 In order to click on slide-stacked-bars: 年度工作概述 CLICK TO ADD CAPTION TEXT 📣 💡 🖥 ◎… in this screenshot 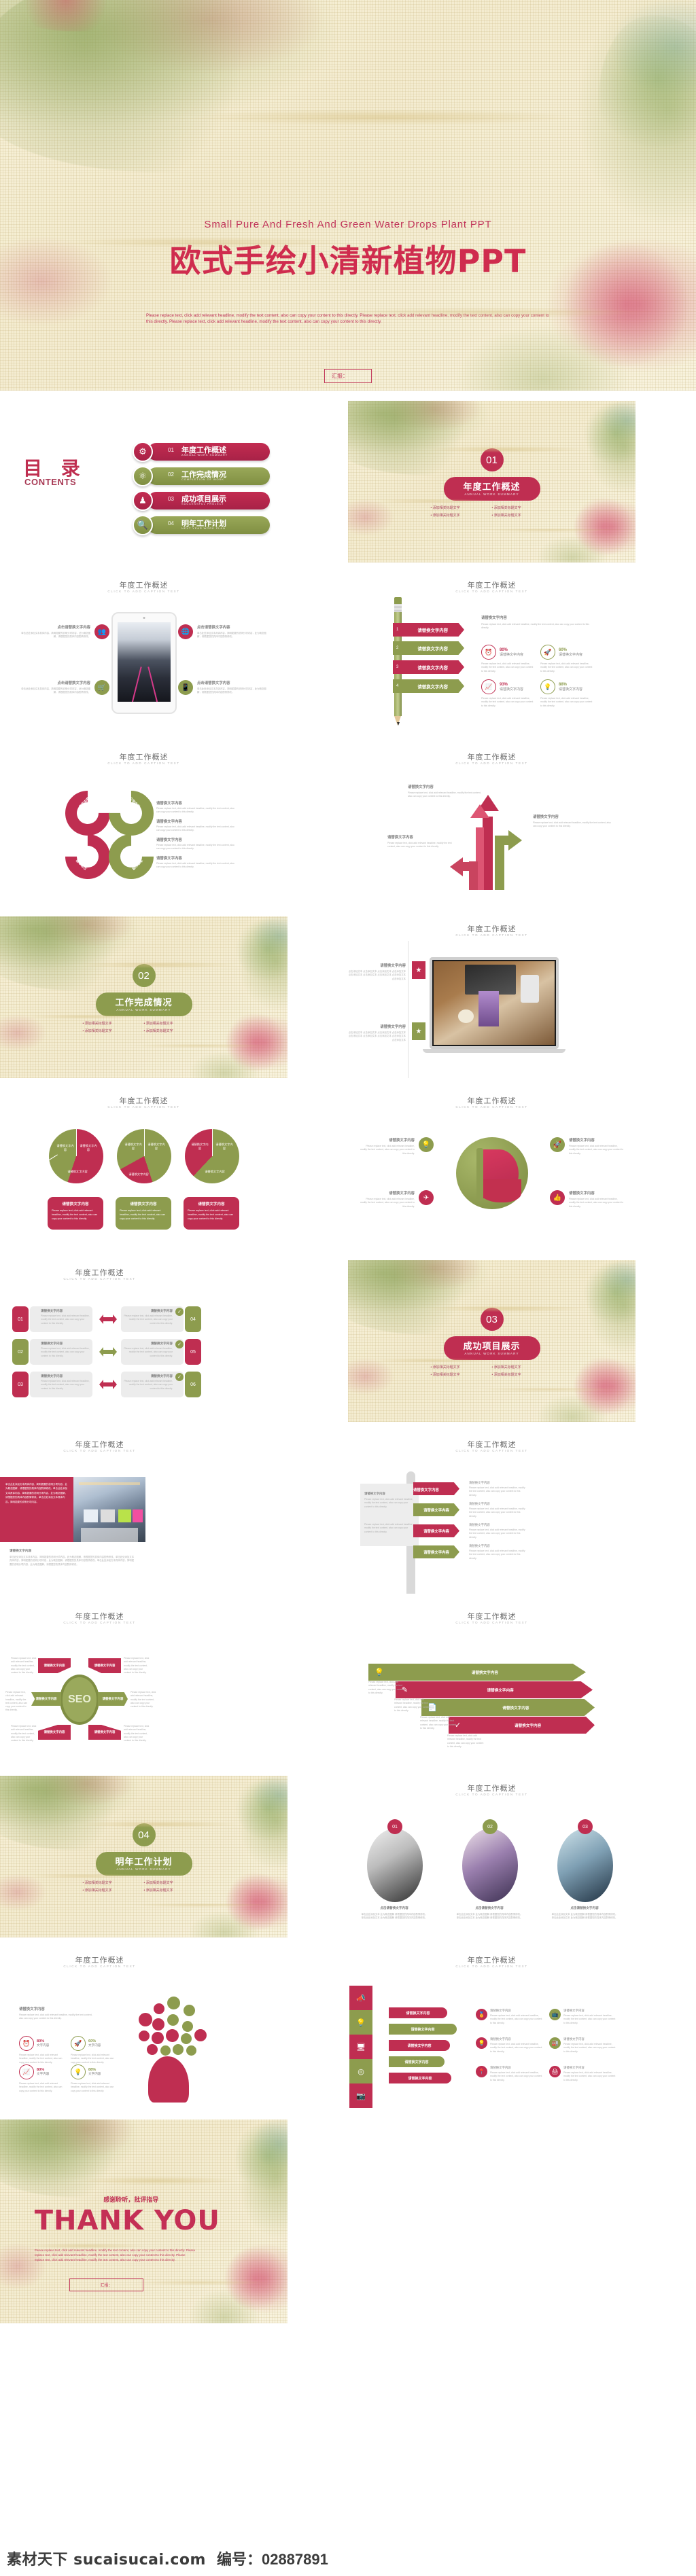, I will do `click(492, 2029)`.